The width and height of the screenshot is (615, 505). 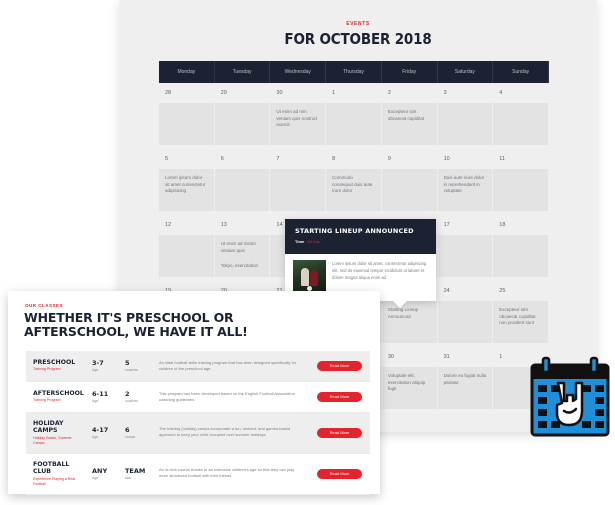 I want to click on calendar-rock-hand-icon, so click(x=570, y=396).